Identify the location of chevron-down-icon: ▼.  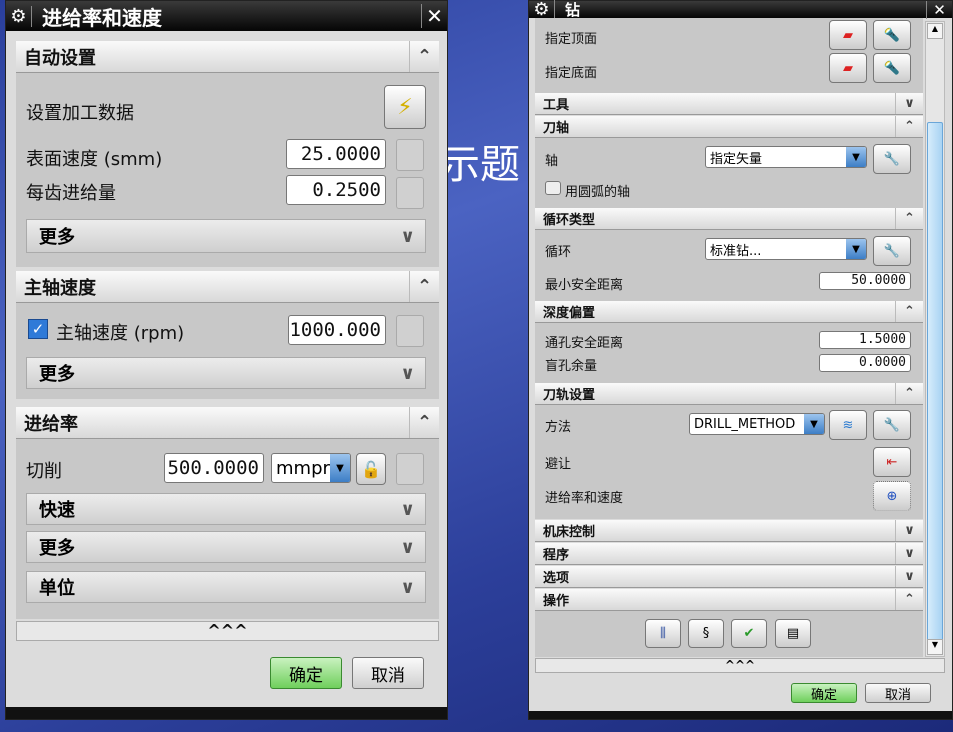
(856, 249).